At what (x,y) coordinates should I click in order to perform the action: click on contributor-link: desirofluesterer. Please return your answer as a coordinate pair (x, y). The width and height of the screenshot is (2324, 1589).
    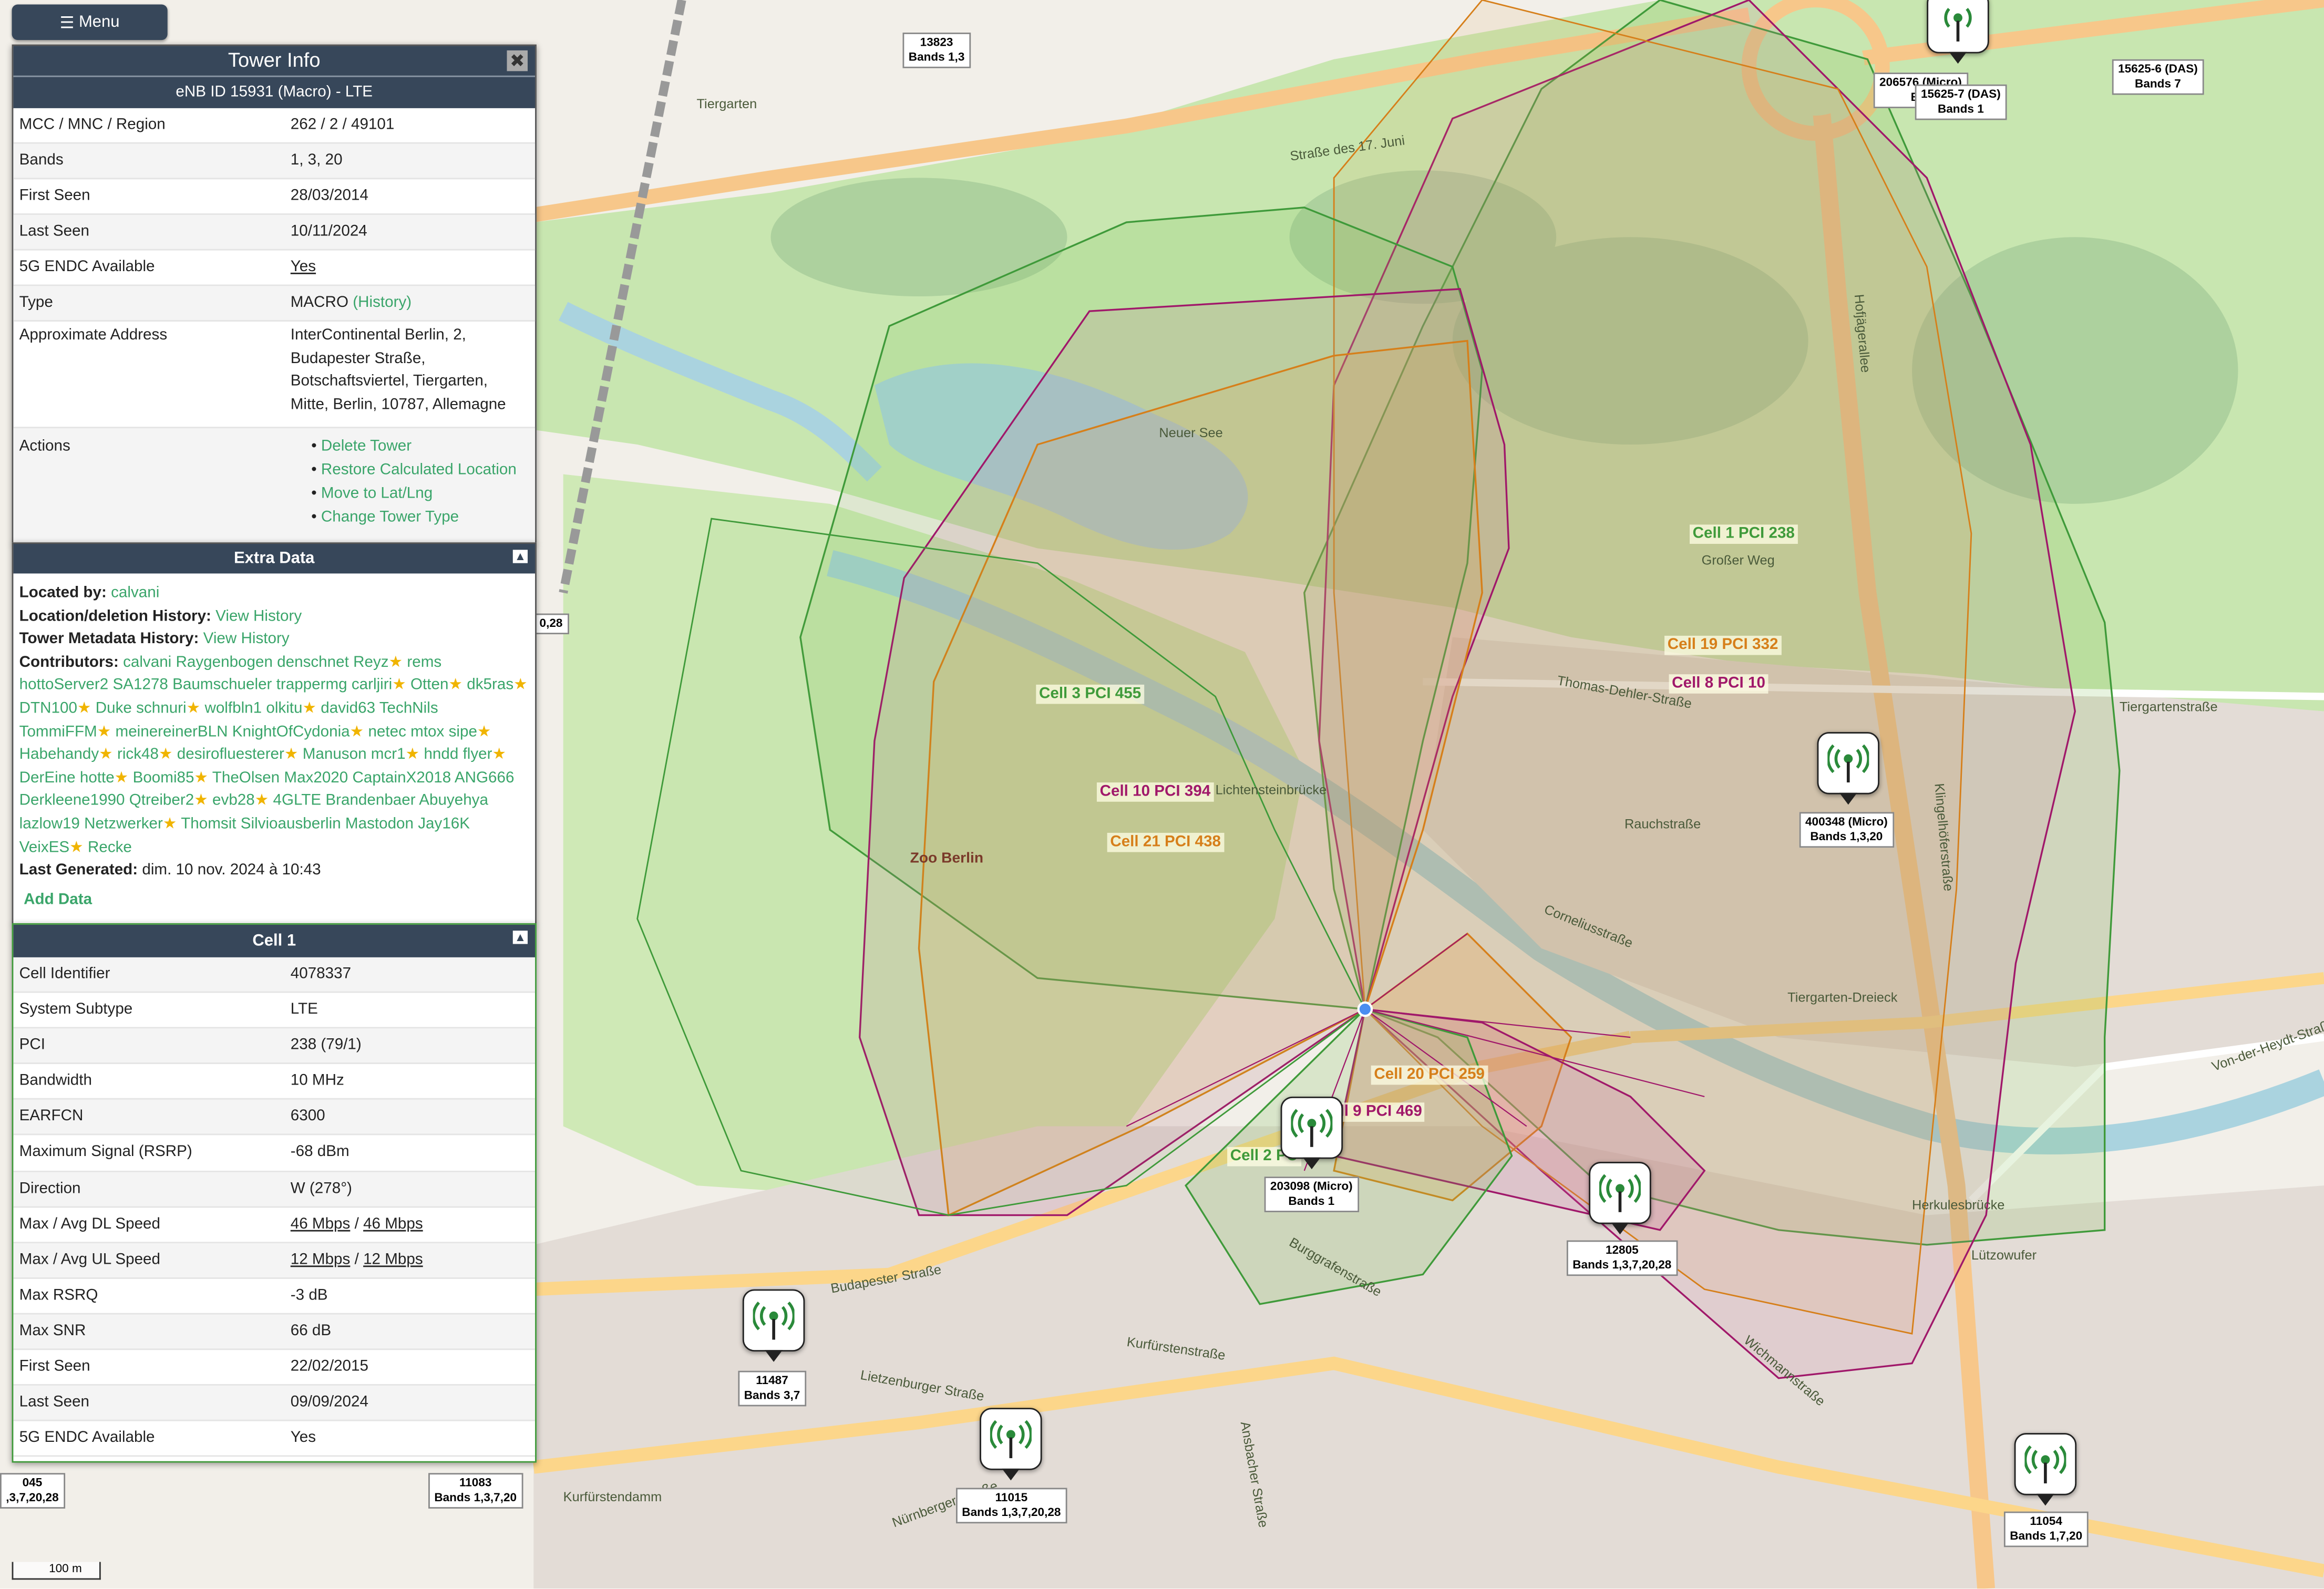
    Looking at the image, I should click on (231, 754).